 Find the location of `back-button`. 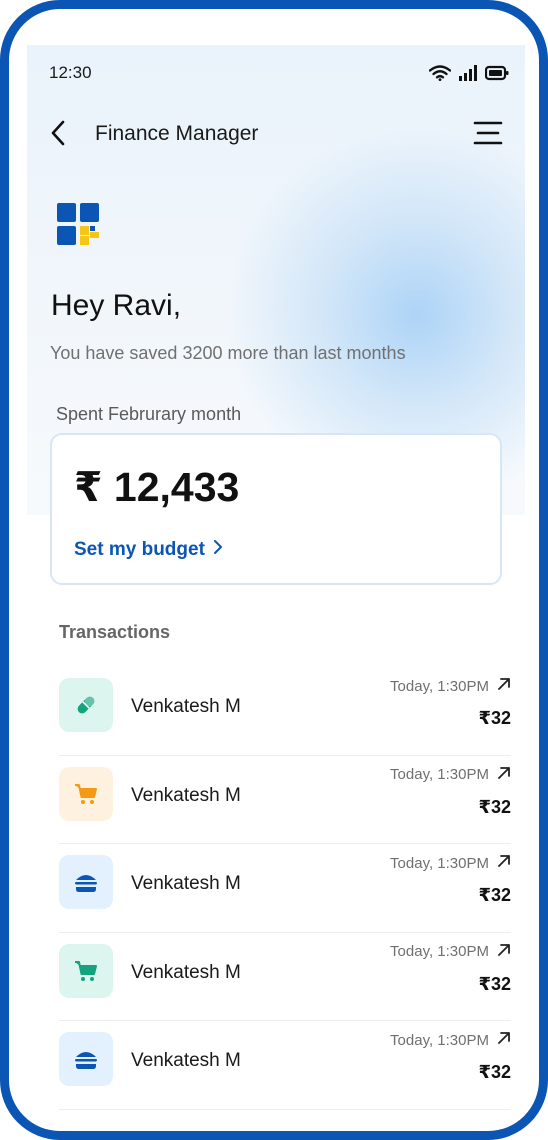

back-button is located at coordinates (64, 135).